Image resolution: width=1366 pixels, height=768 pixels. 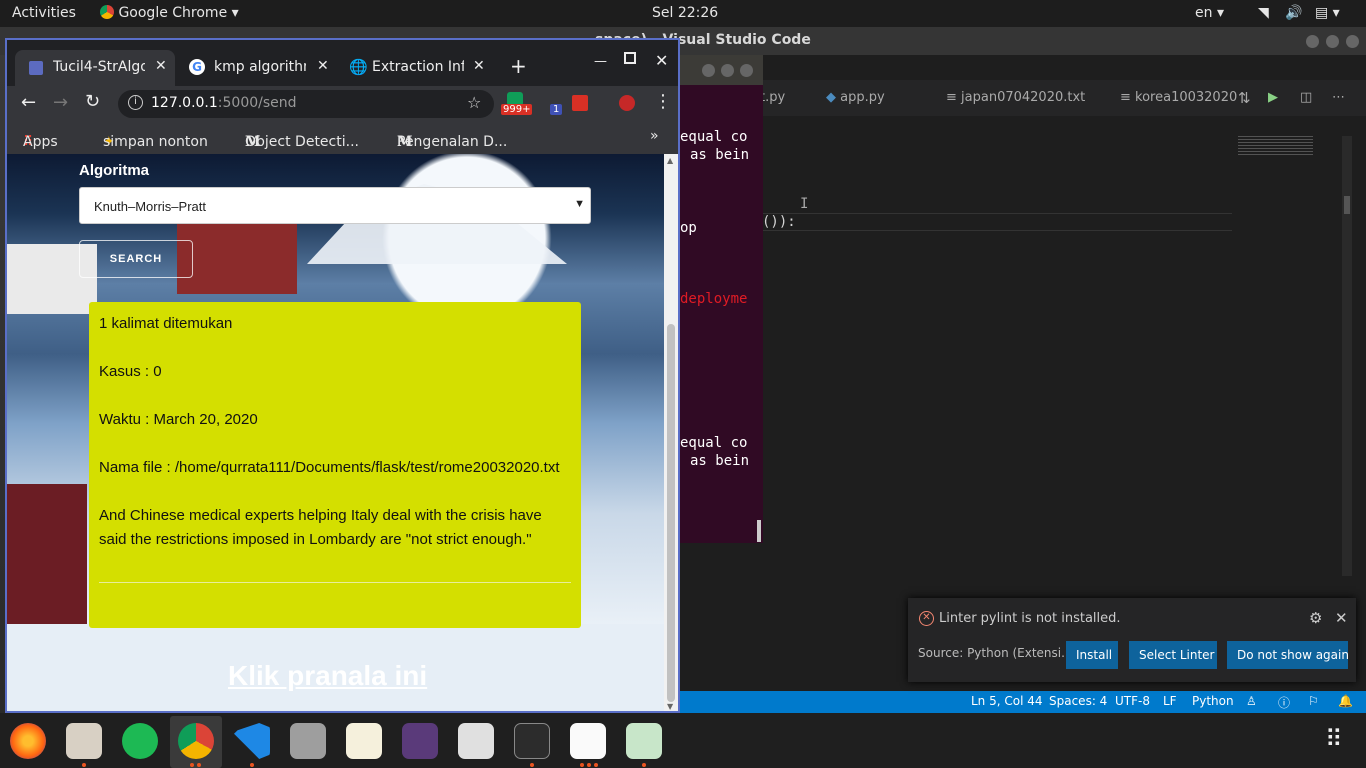 What do you see at coordinates (833, 97) in the screenshot?
I see `python-file-icon: ◆` at bounding box center [833, 97].